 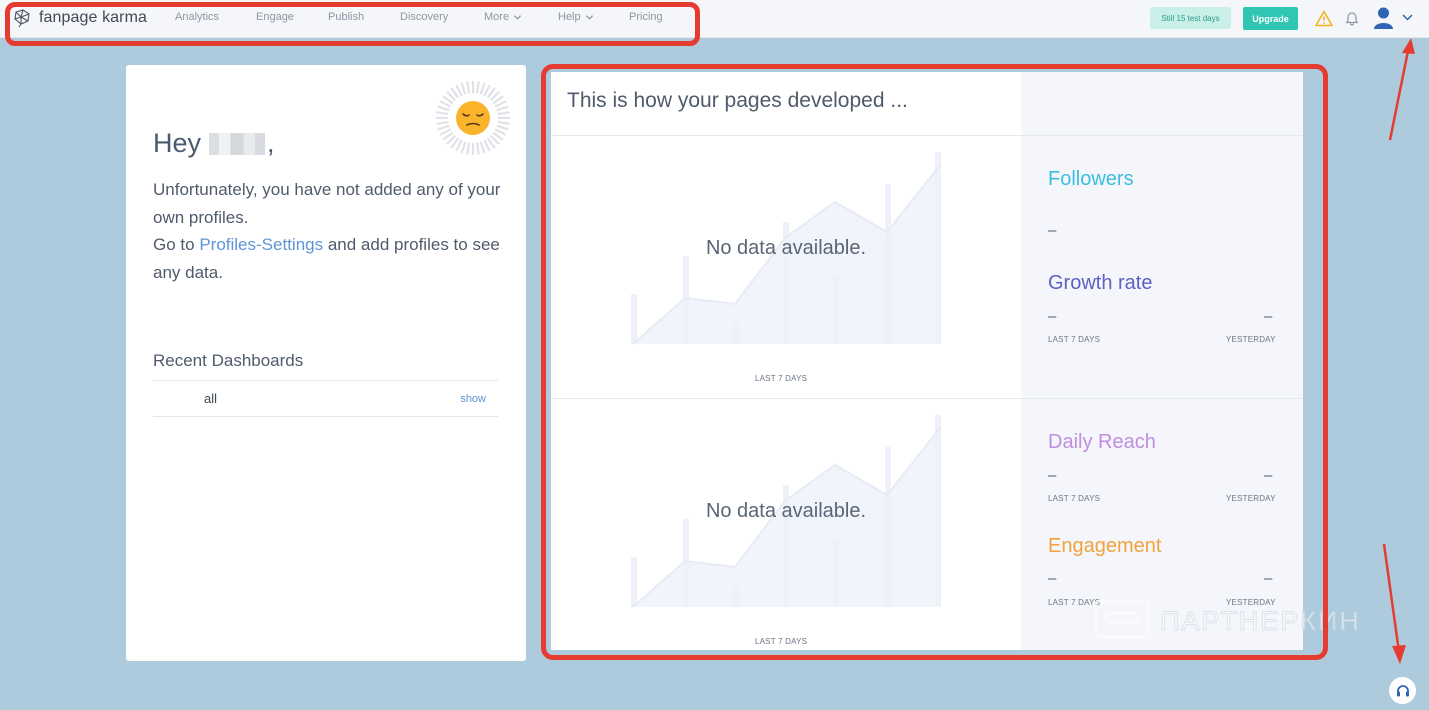 I want to click on message-go-to: Go to, so click(x=174, y=244).